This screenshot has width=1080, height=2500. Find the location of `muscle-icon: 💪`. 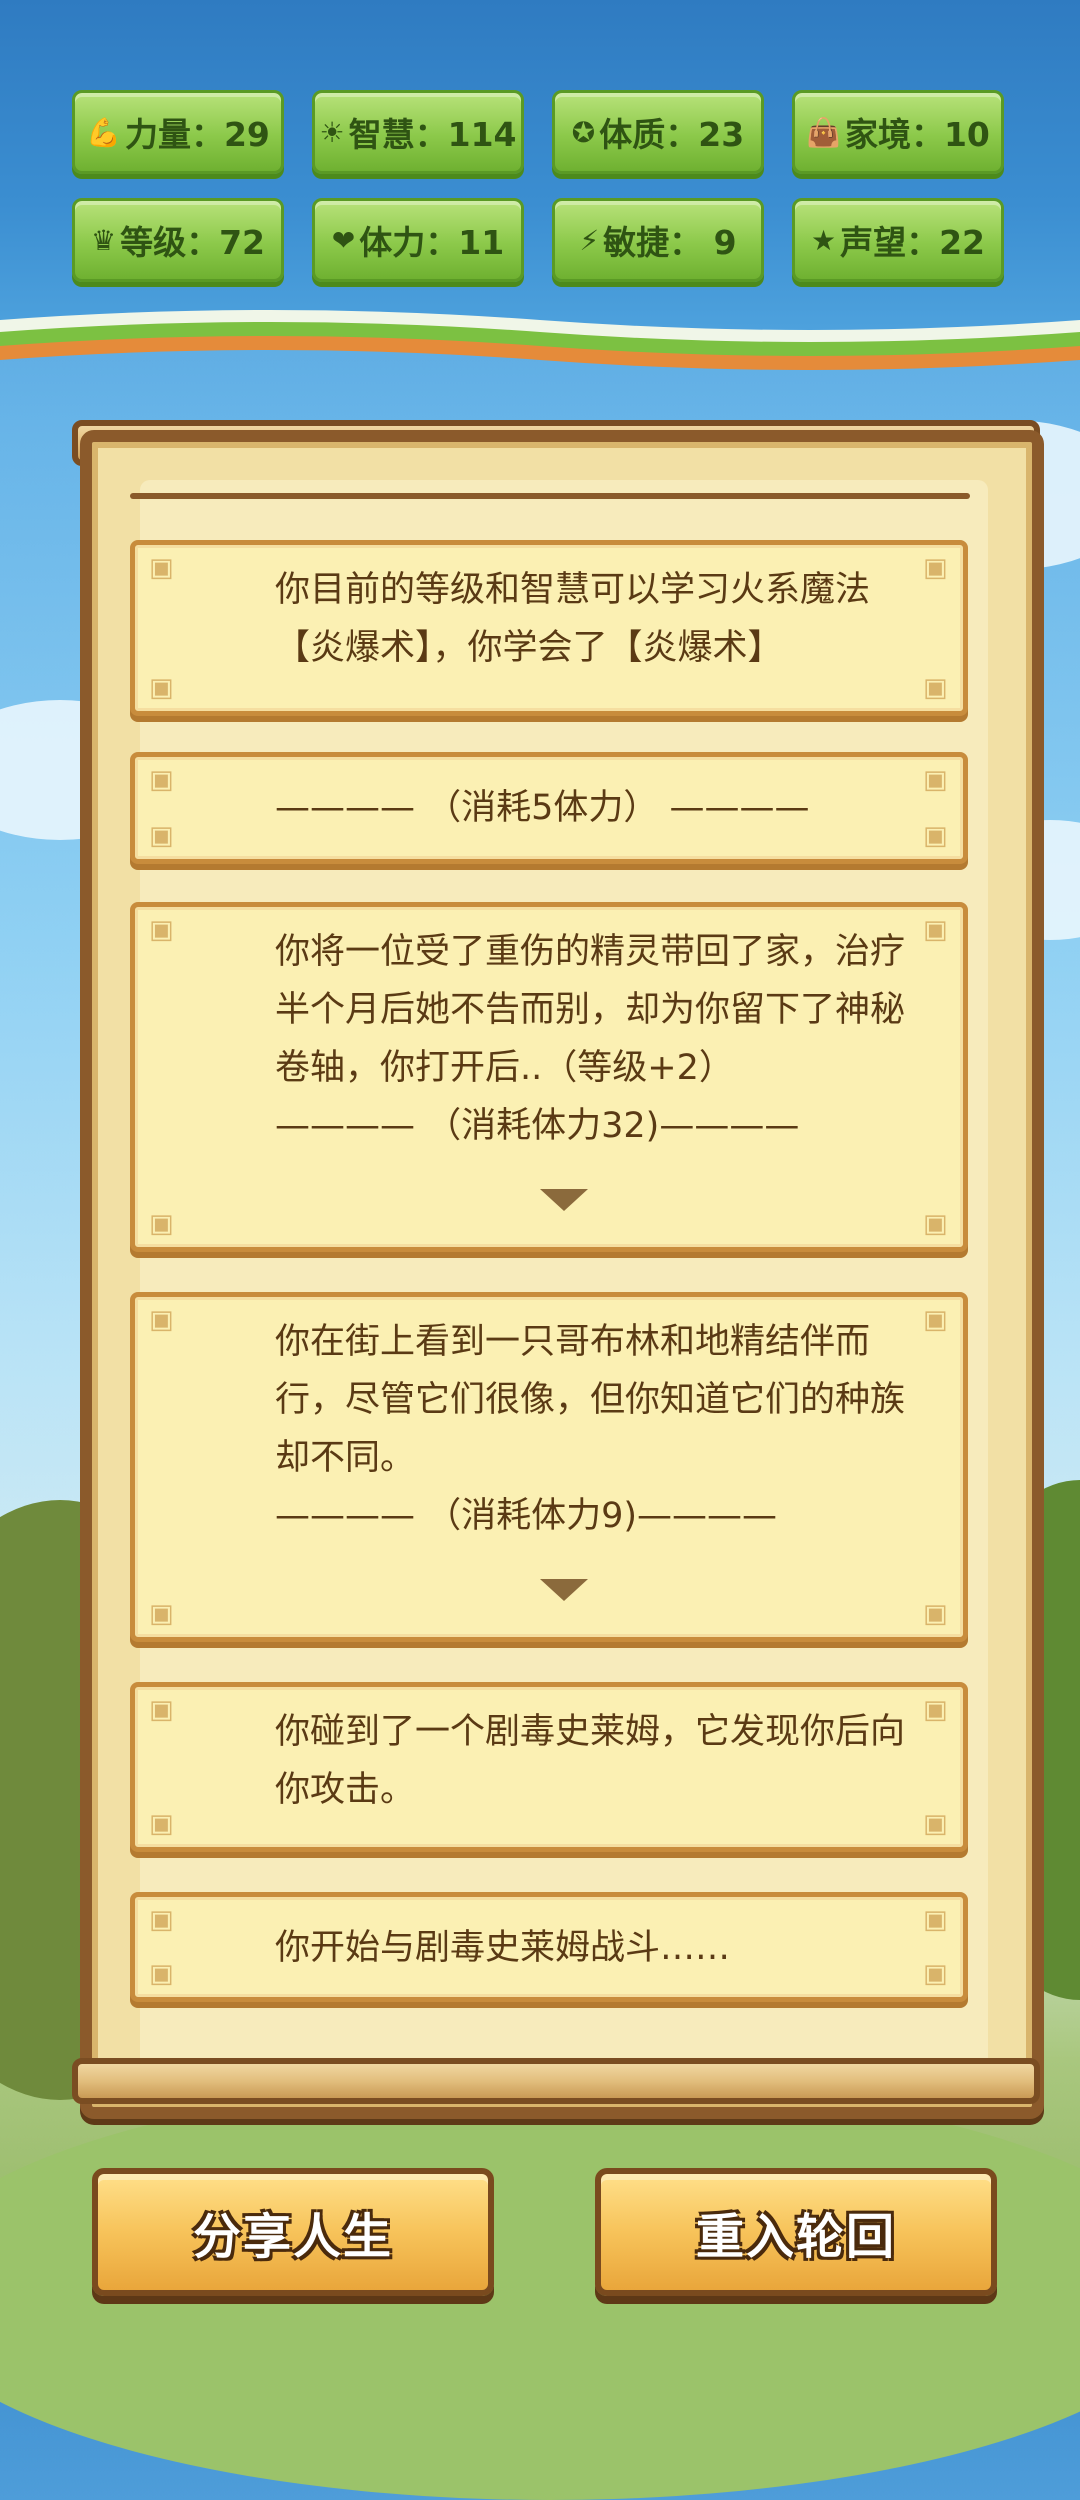

muscle-icon: 💪 is located at coordinates (103, 132).